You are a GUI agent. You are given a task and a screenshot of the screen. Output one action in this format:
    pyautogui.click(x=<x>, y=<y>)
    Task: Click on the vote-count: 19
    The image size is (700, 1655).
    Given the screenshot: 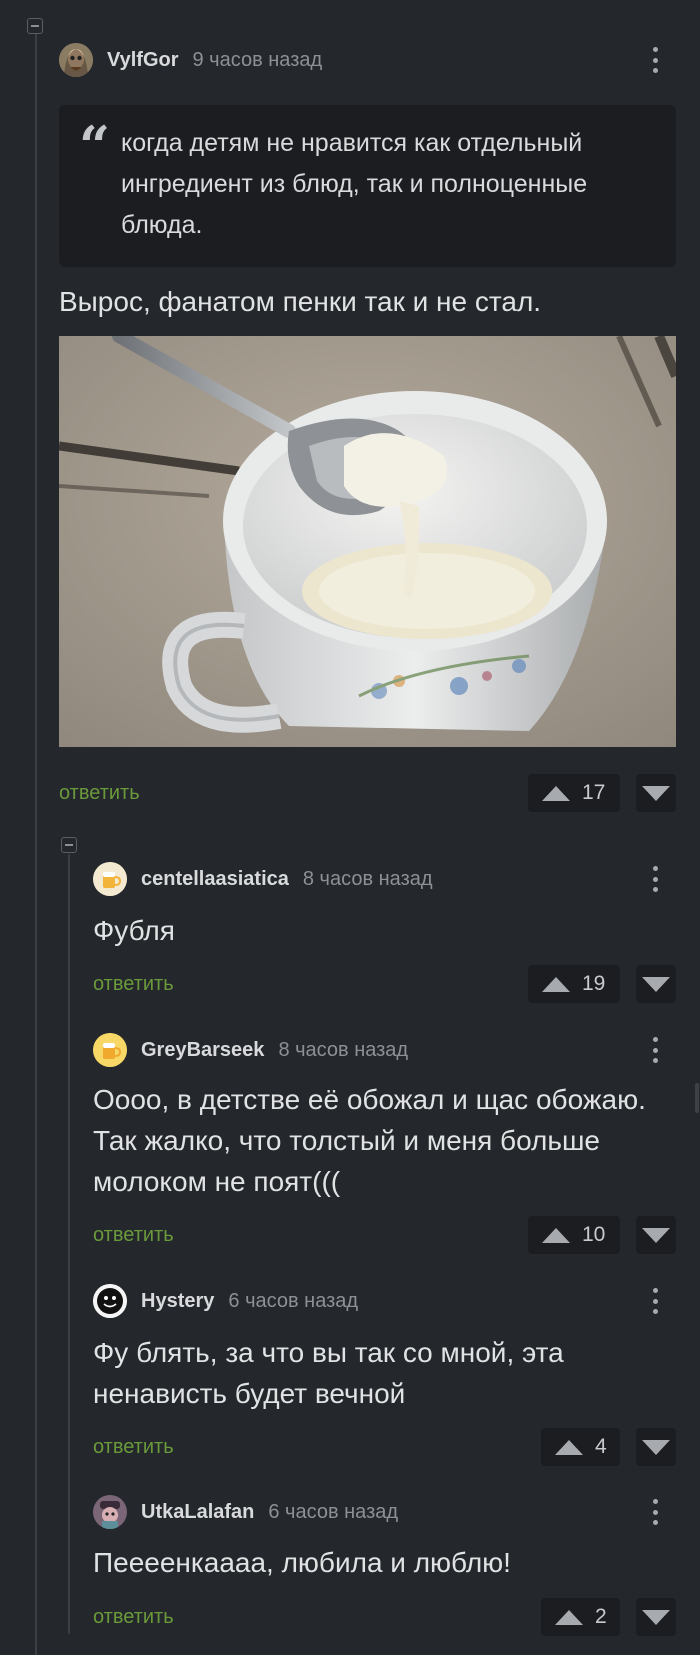 What is the action you would take?
    pyautogui.click(x=594, y=983)
    